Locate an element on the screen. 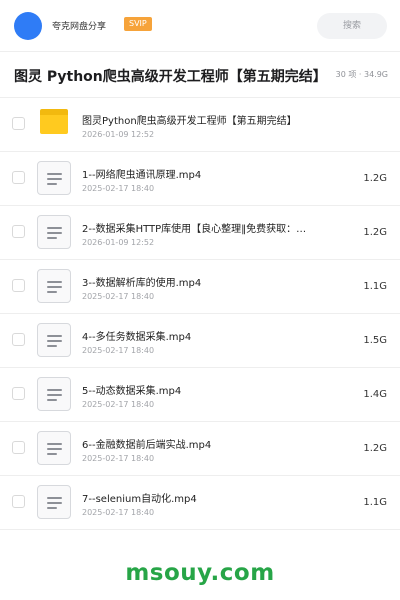 The height and width of the screenshot is (600, 400). file-name: 7--selenium自动化.mp4 is located at coordinates (139, 499).